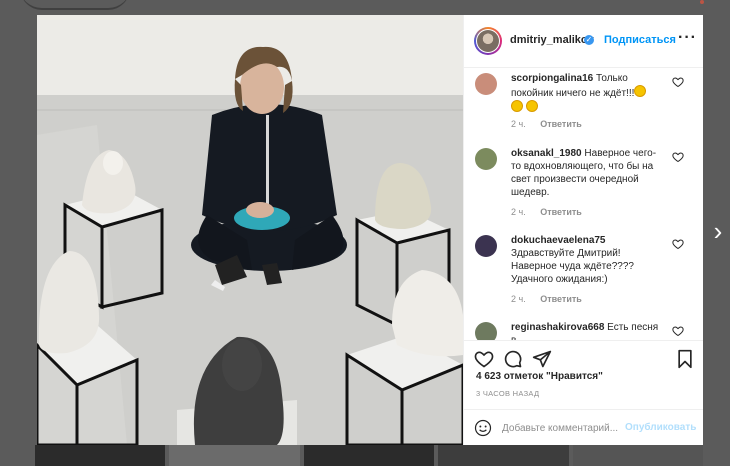  I want to click on add-comment-input, so click(562, 428).